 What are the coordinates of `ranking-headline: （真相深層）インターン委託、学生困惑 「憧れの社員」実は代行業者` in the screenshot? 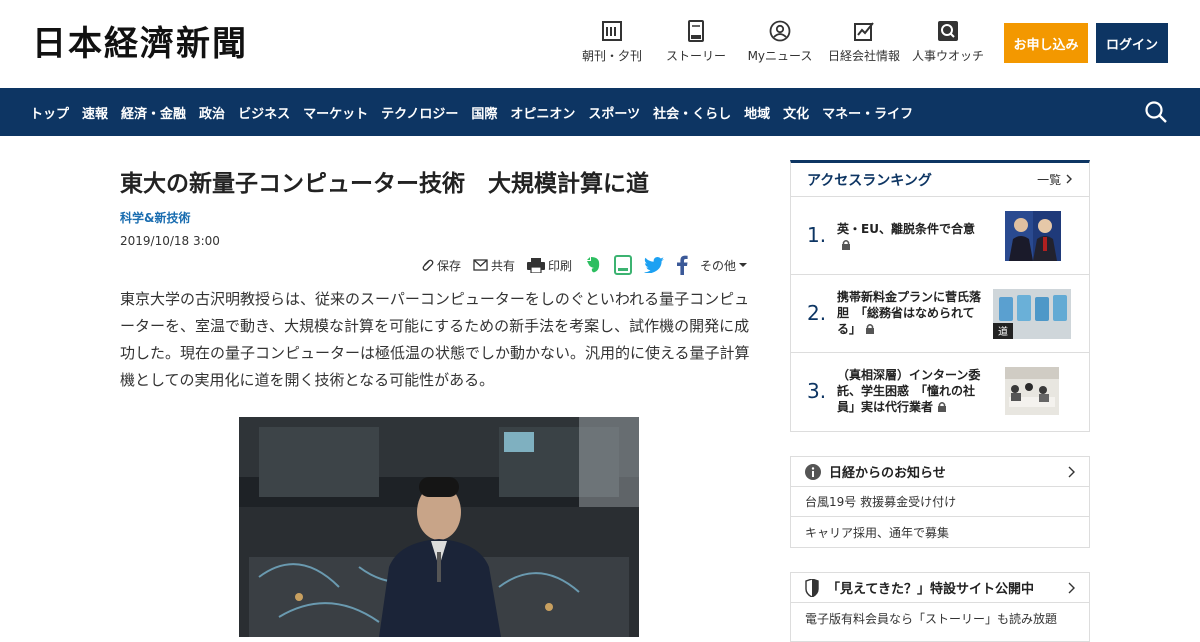 It's located at (912, 391).